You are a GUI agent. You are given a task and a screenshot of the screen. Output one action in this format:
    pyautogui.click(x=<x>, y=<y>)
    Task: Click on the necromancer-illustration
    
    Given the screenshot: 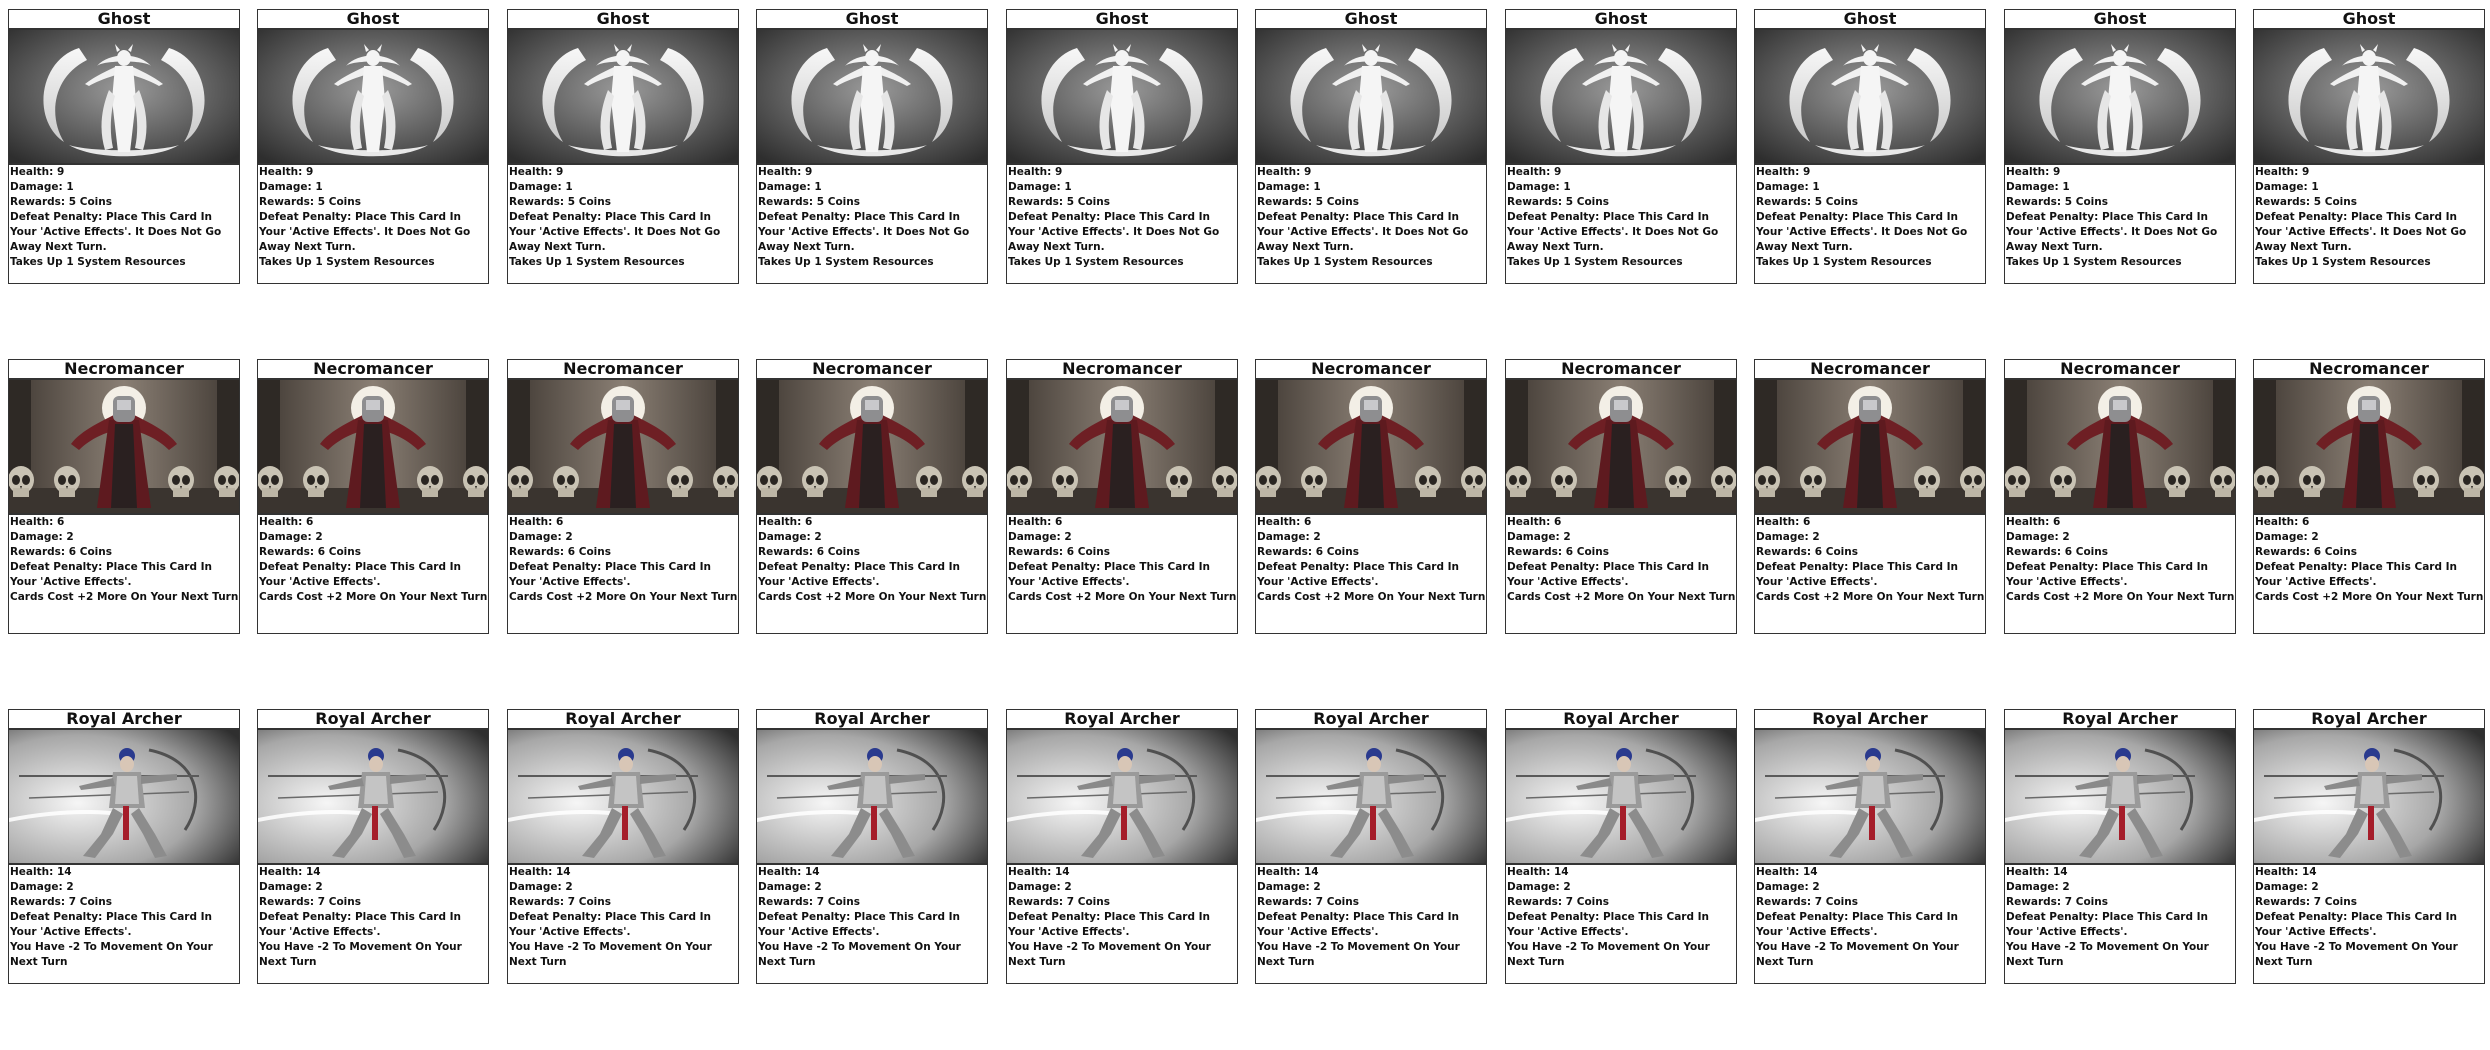 What is the action you would take?
    pyautogui.click(x=373, y=446)
    